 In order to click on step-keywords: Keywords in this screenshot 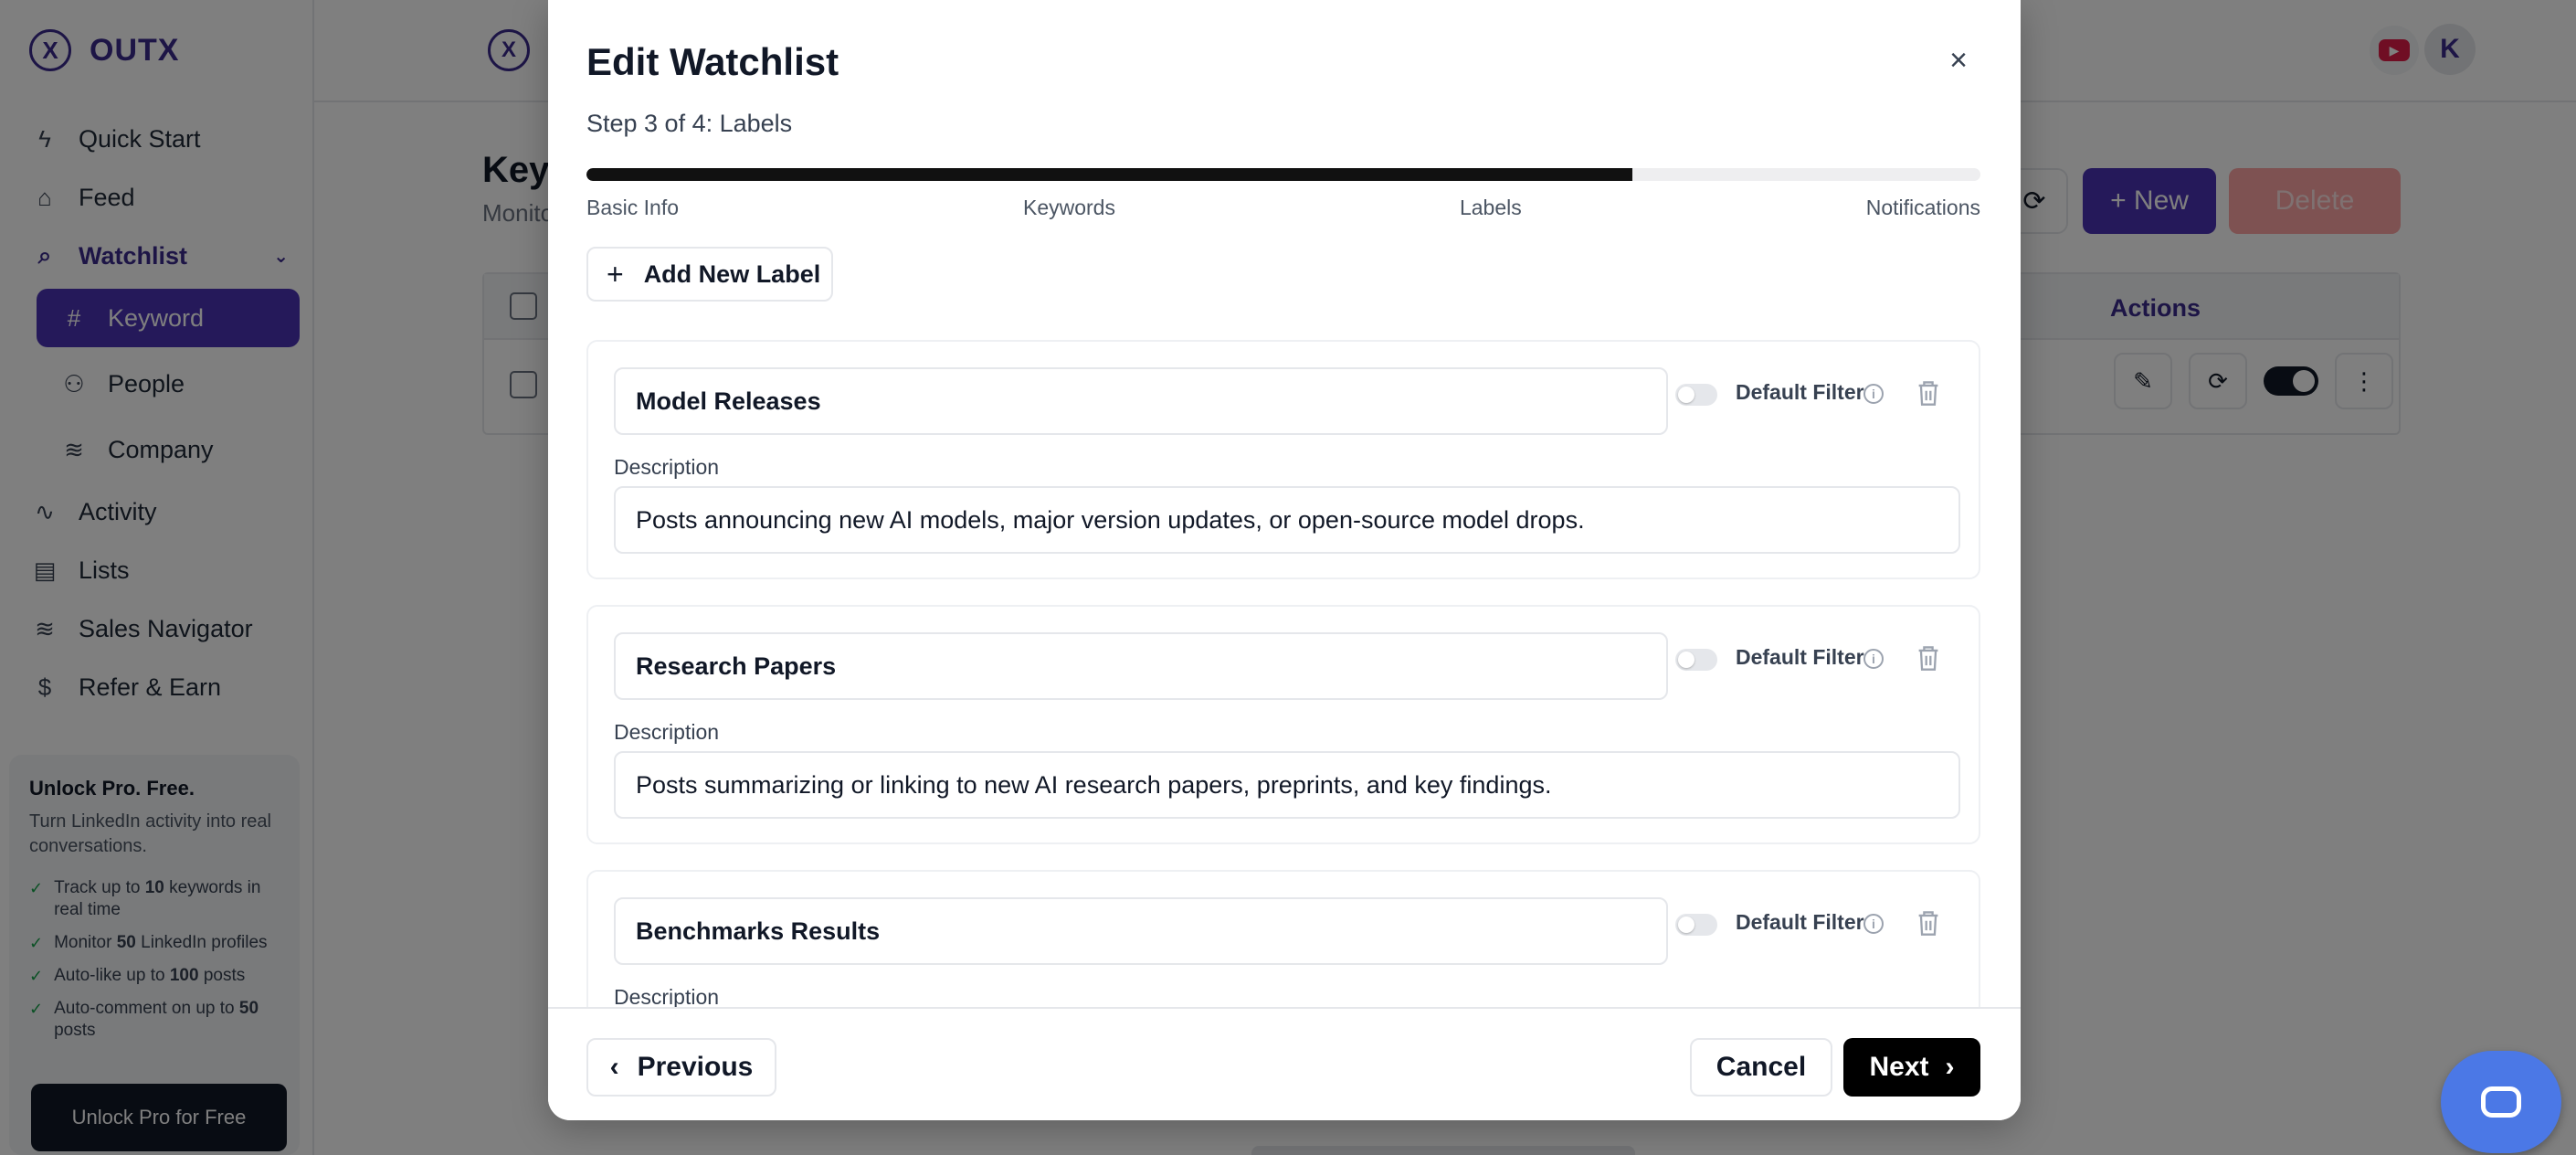, I will do `click(1068, 208)`.